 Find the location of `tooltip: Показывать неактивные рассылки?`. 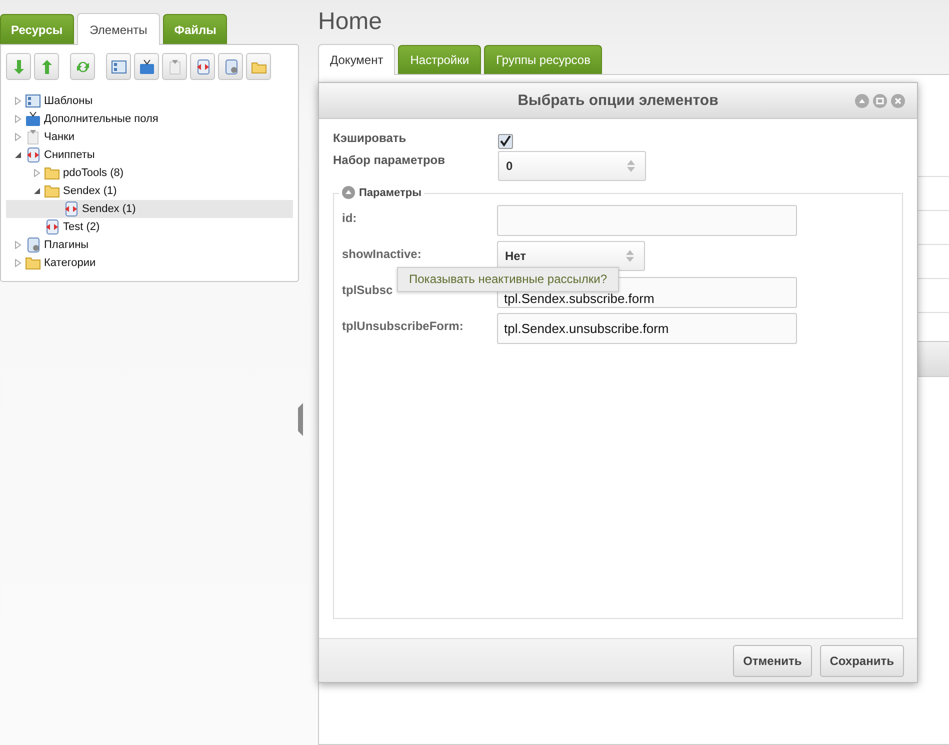

tooltip: Показывать неактивные рассылки? is located at coordinates (508, 279).